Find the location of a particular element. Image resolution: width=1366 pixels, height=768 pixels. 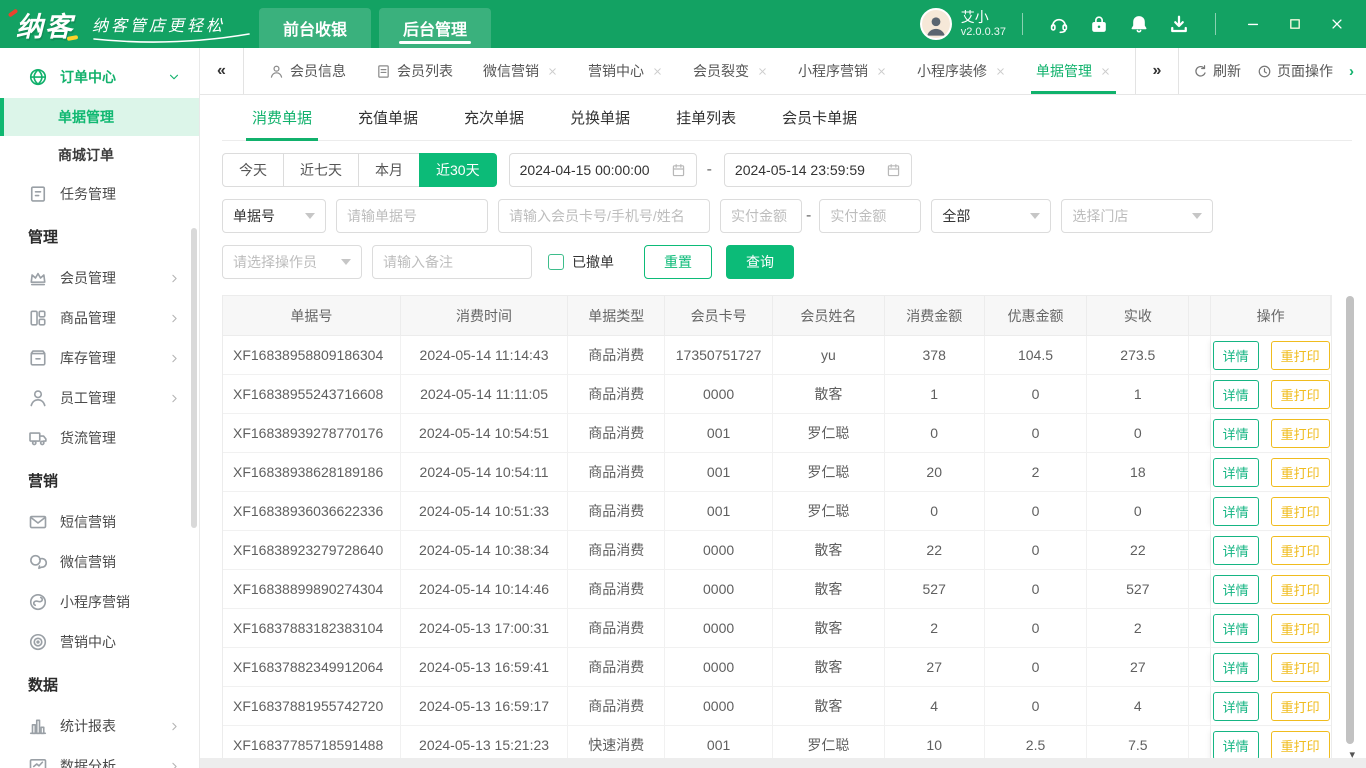

page-operations-label: 页面操作 is located at coordinates (1305, 71).